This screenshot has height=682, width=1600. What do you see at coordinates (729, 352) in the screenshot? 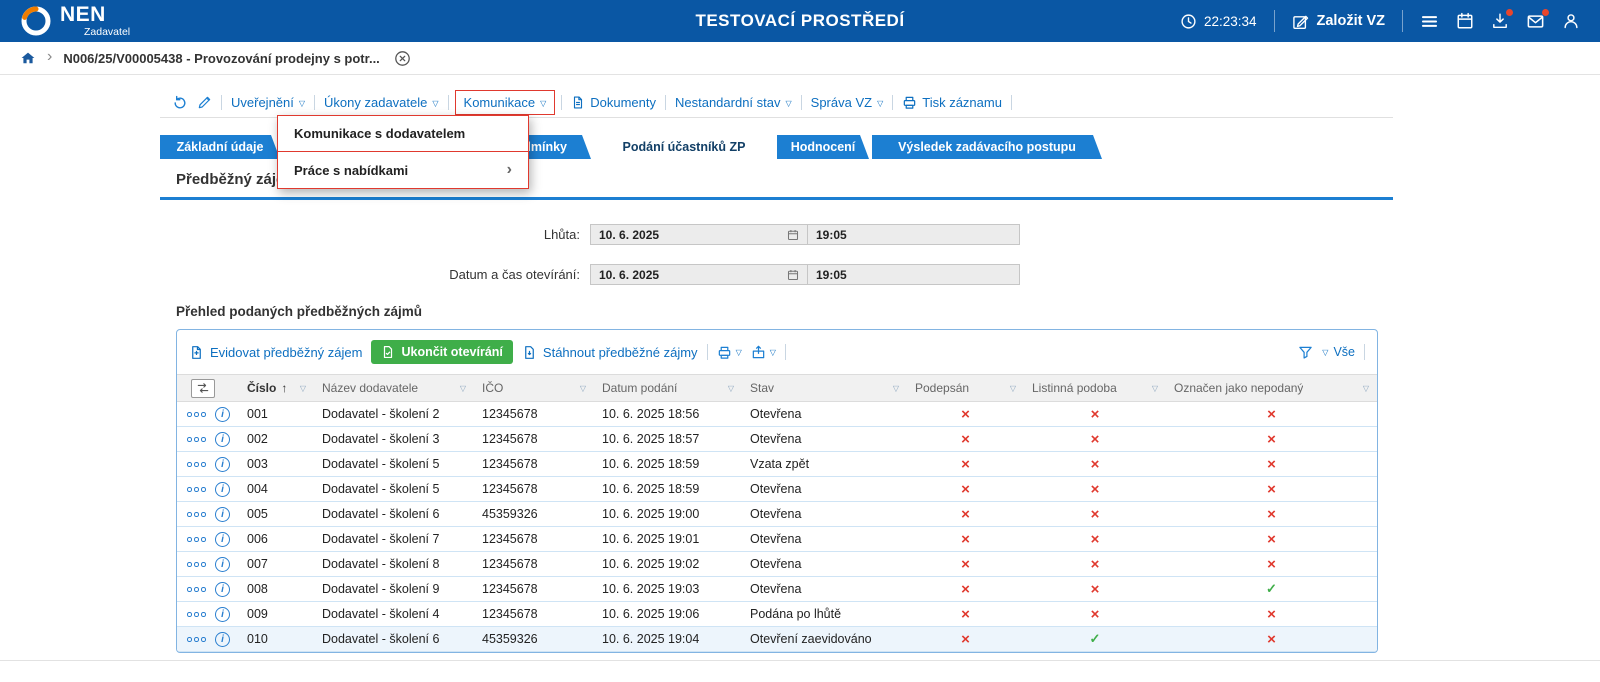
I see `print-table-icon: ▽` at bounding box center [729, 352].